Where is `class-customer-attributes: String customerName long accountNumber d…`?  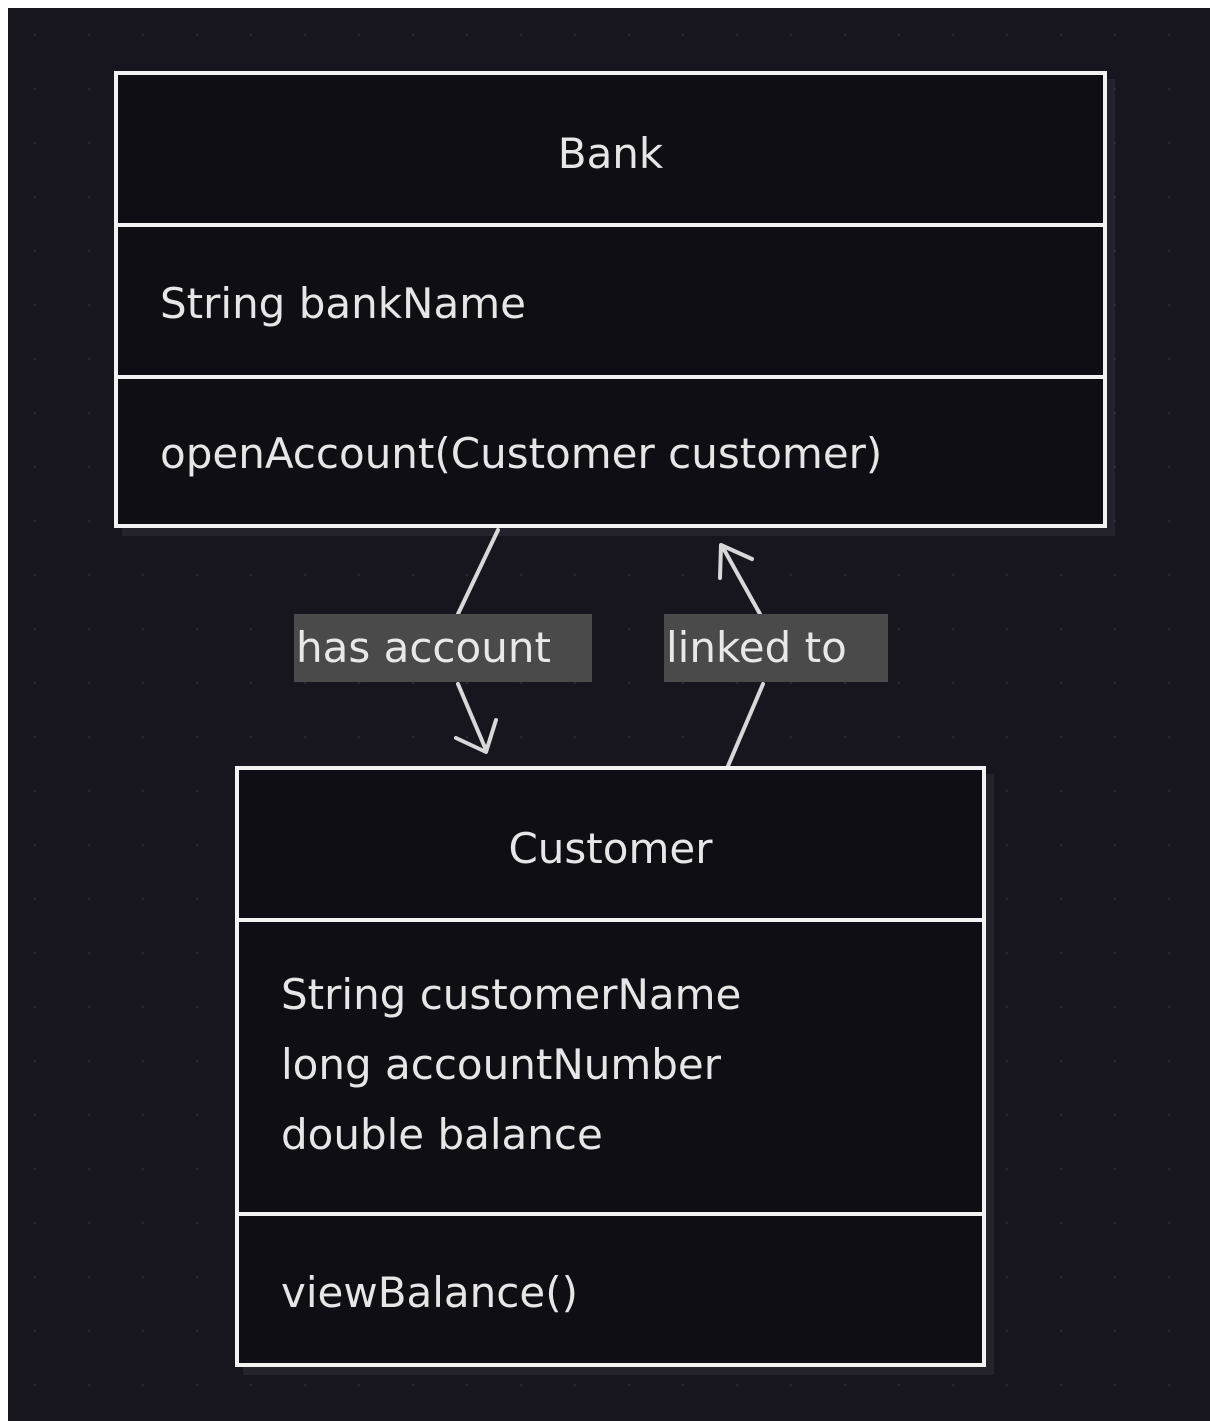
class-customer-attributes: String customerName long accountNumber d… is located at coordinates (610, 1067).